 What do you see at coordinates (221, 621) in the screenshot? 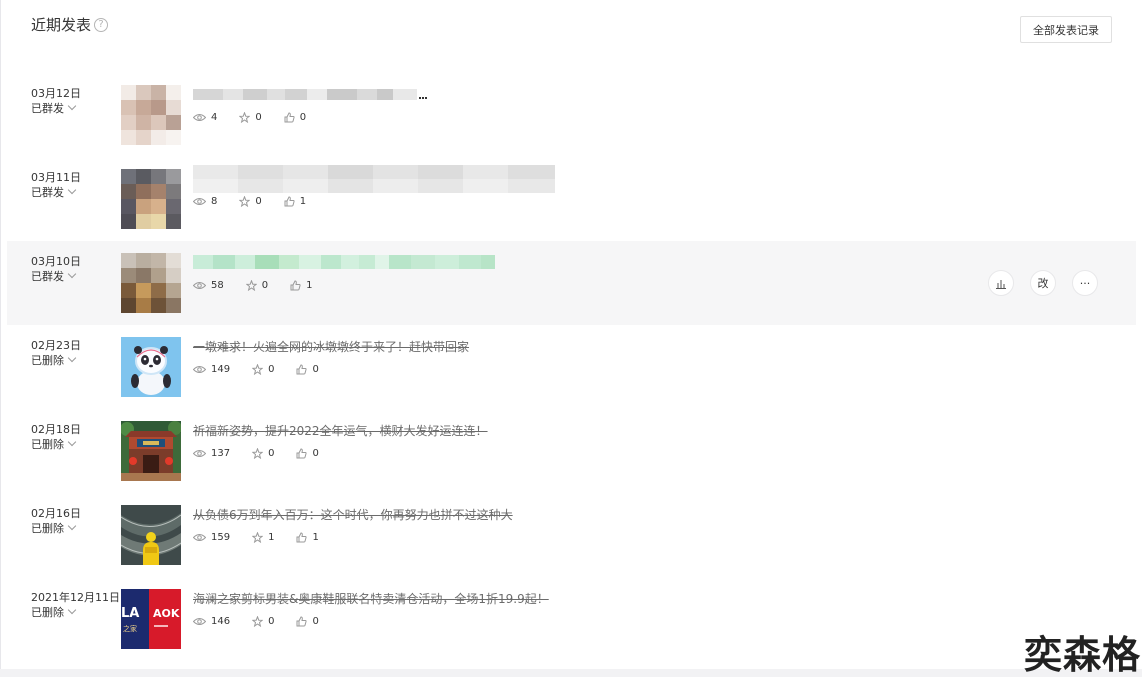
I see `views-count: 146` at bounding box center [221, 621].